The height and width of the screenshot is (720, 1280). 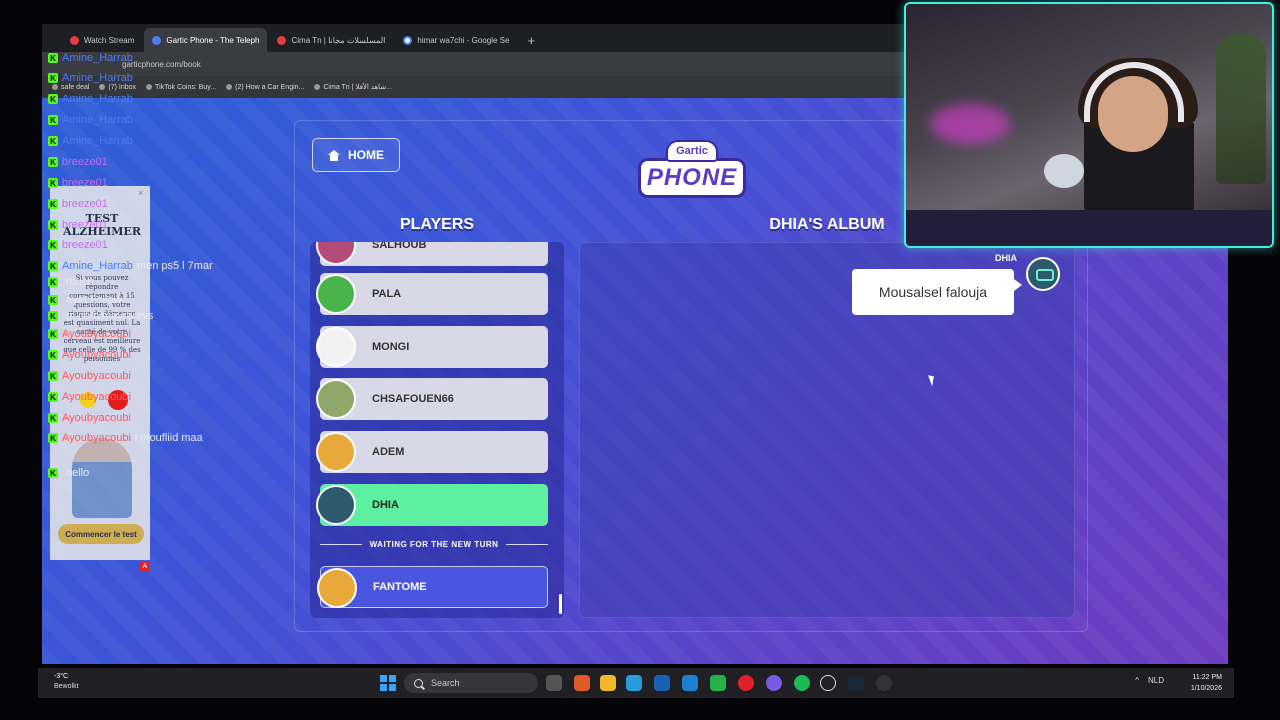 What do you see at coordinates (385, 505) in the screenshot?
I see `player-name: DHIA` at bounding box center [385, 505].